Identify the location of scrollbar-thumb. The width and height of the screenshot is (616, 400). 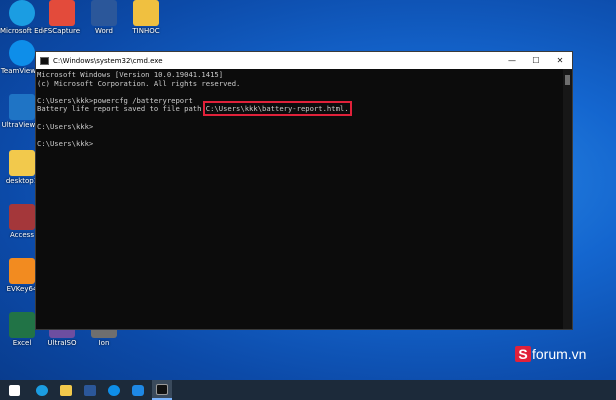
(567, 80).